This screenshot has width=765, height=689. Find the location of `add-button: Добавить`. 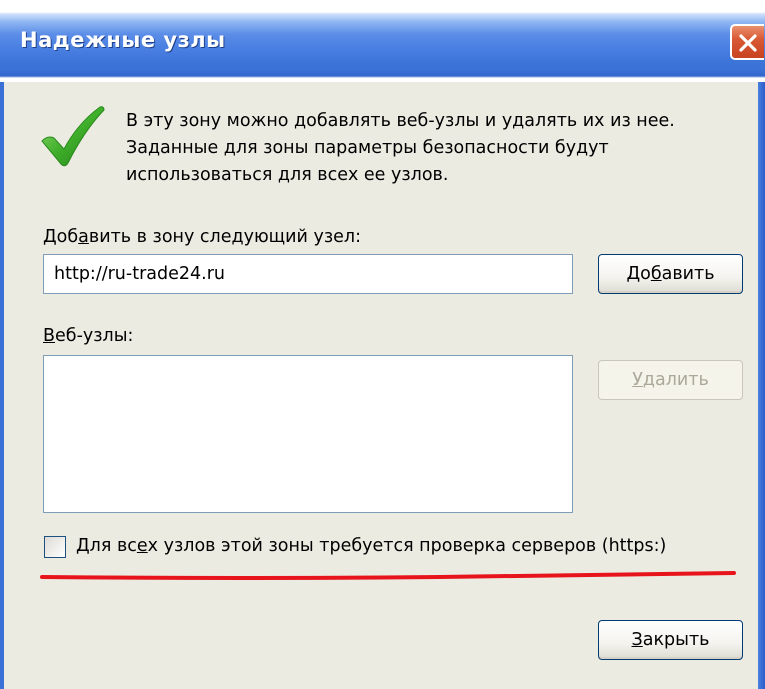

add-button: Добавить is located at coordinates (670, 274).